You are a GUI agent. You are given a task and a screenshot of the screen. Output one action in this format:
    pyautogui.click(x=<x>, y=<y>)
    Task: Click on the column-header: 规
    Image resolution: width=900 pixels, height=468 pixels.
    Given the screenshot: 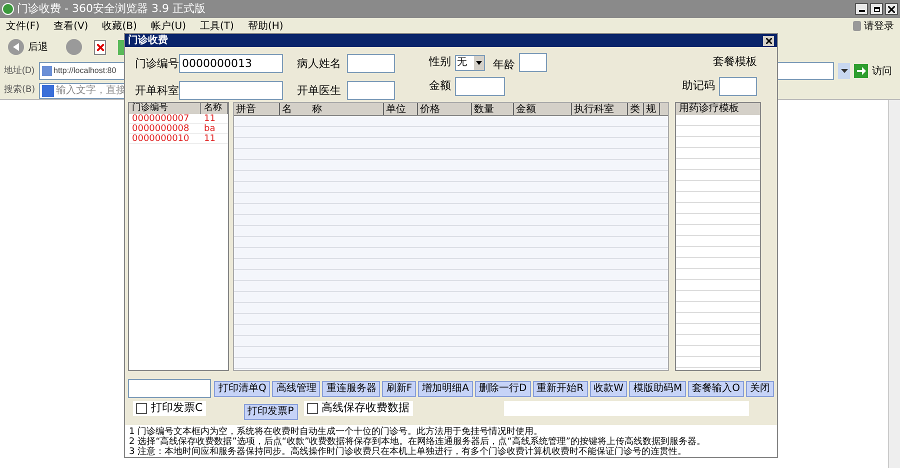 What is the action you would take?
    pyautogui.click(x=652, y=108)
    